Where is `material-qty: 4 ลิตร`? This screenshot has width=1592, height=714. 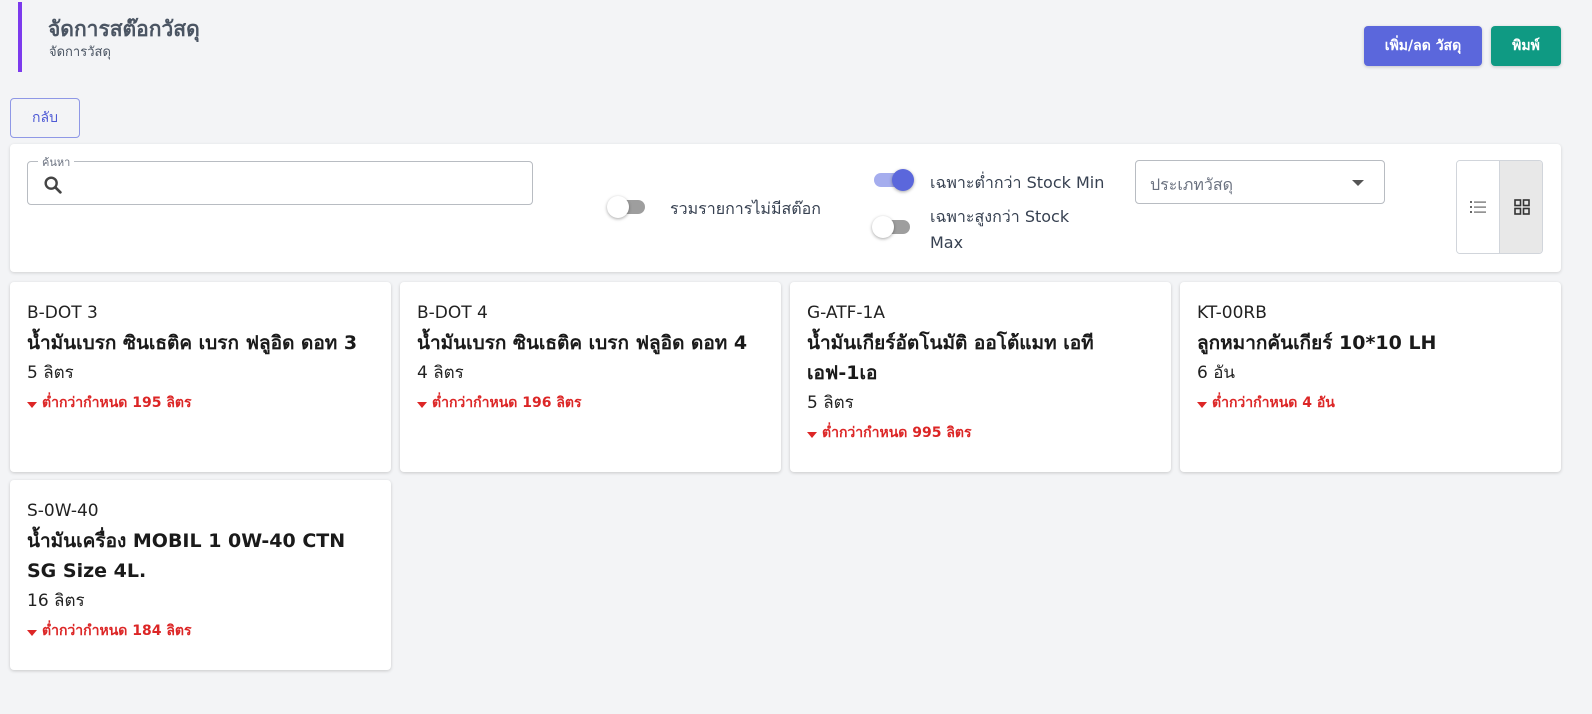
material-qty: 4 ลิตร is located at coordinates (440, 373).